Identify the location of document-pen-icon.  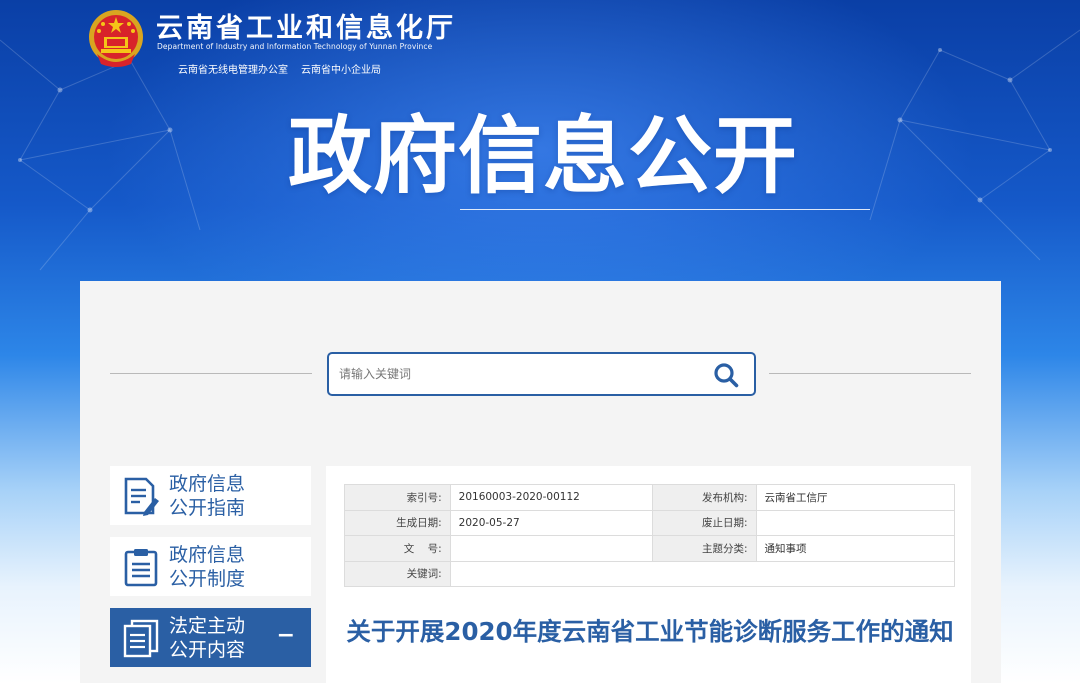
(141, 496).